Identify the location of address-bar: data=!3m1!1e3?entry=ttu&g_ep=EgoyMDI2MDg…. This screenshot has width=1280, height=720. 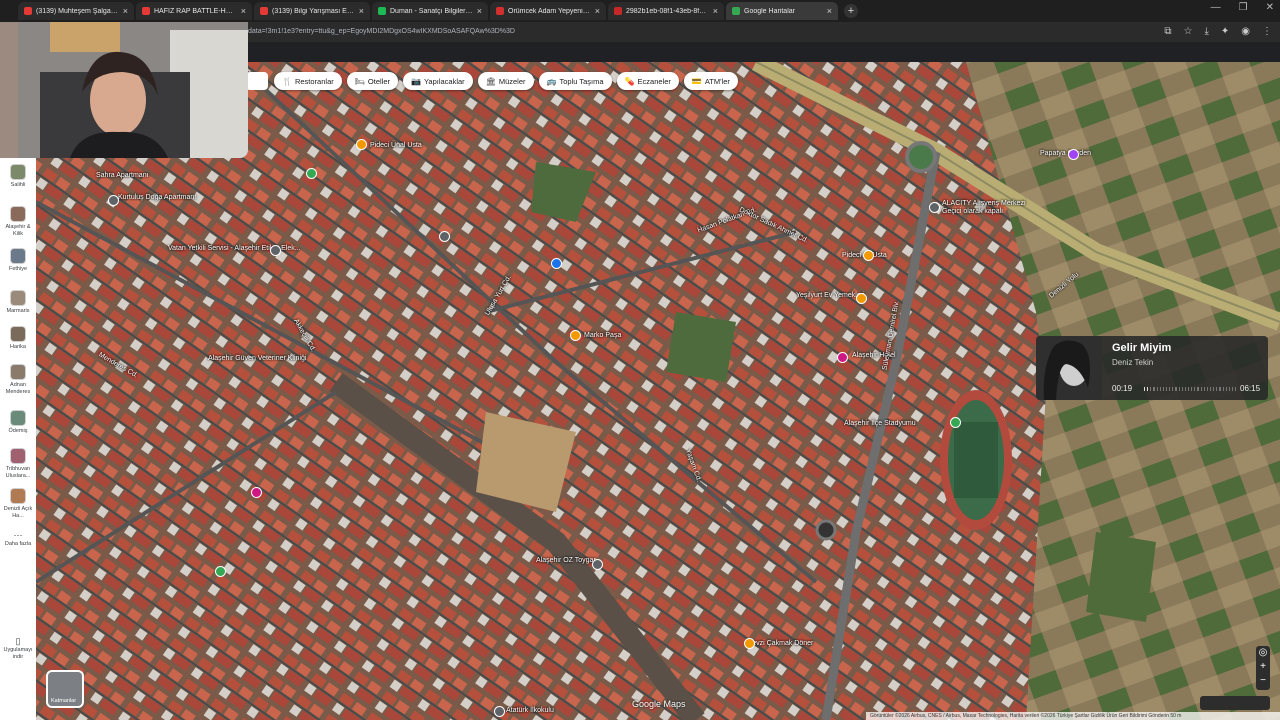
(703, 32).